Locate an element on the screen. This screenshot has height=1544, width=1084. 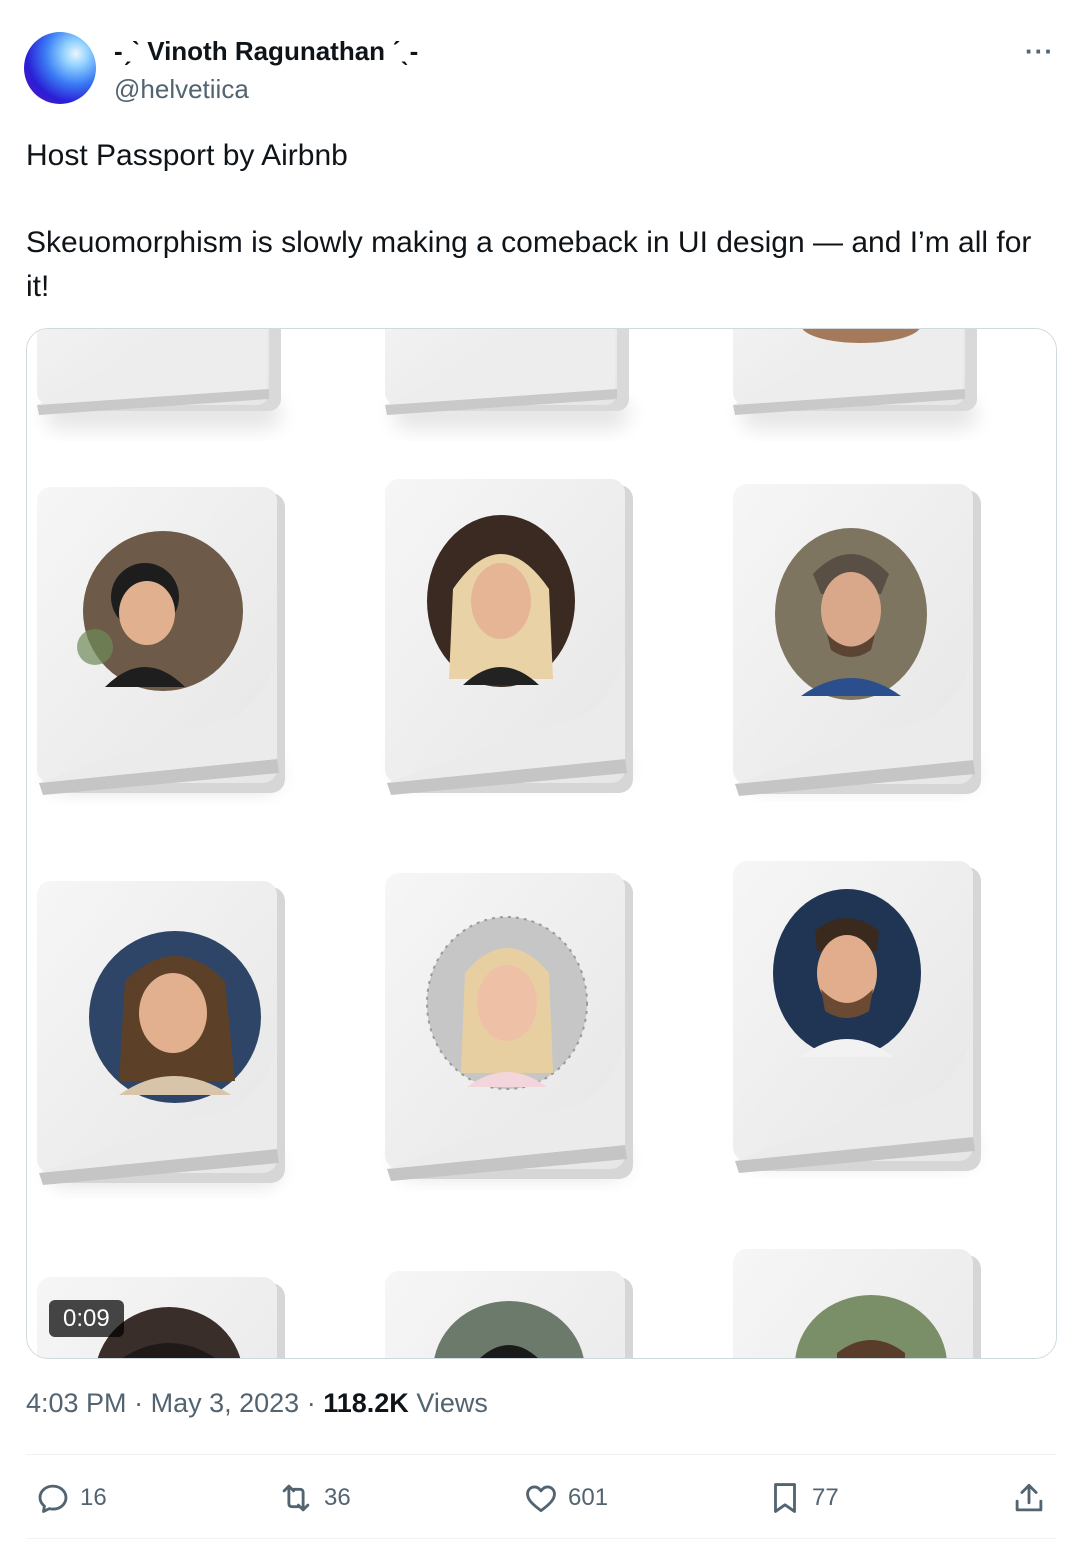
views-label: Views is located at coordinates (452, 1403).